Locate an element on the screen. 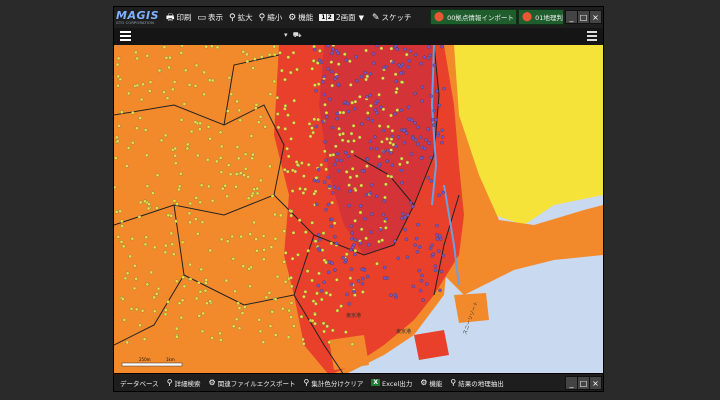 This screenshot has height=400, width=720. database-tab: データベース is located at coordinates (139, 383).